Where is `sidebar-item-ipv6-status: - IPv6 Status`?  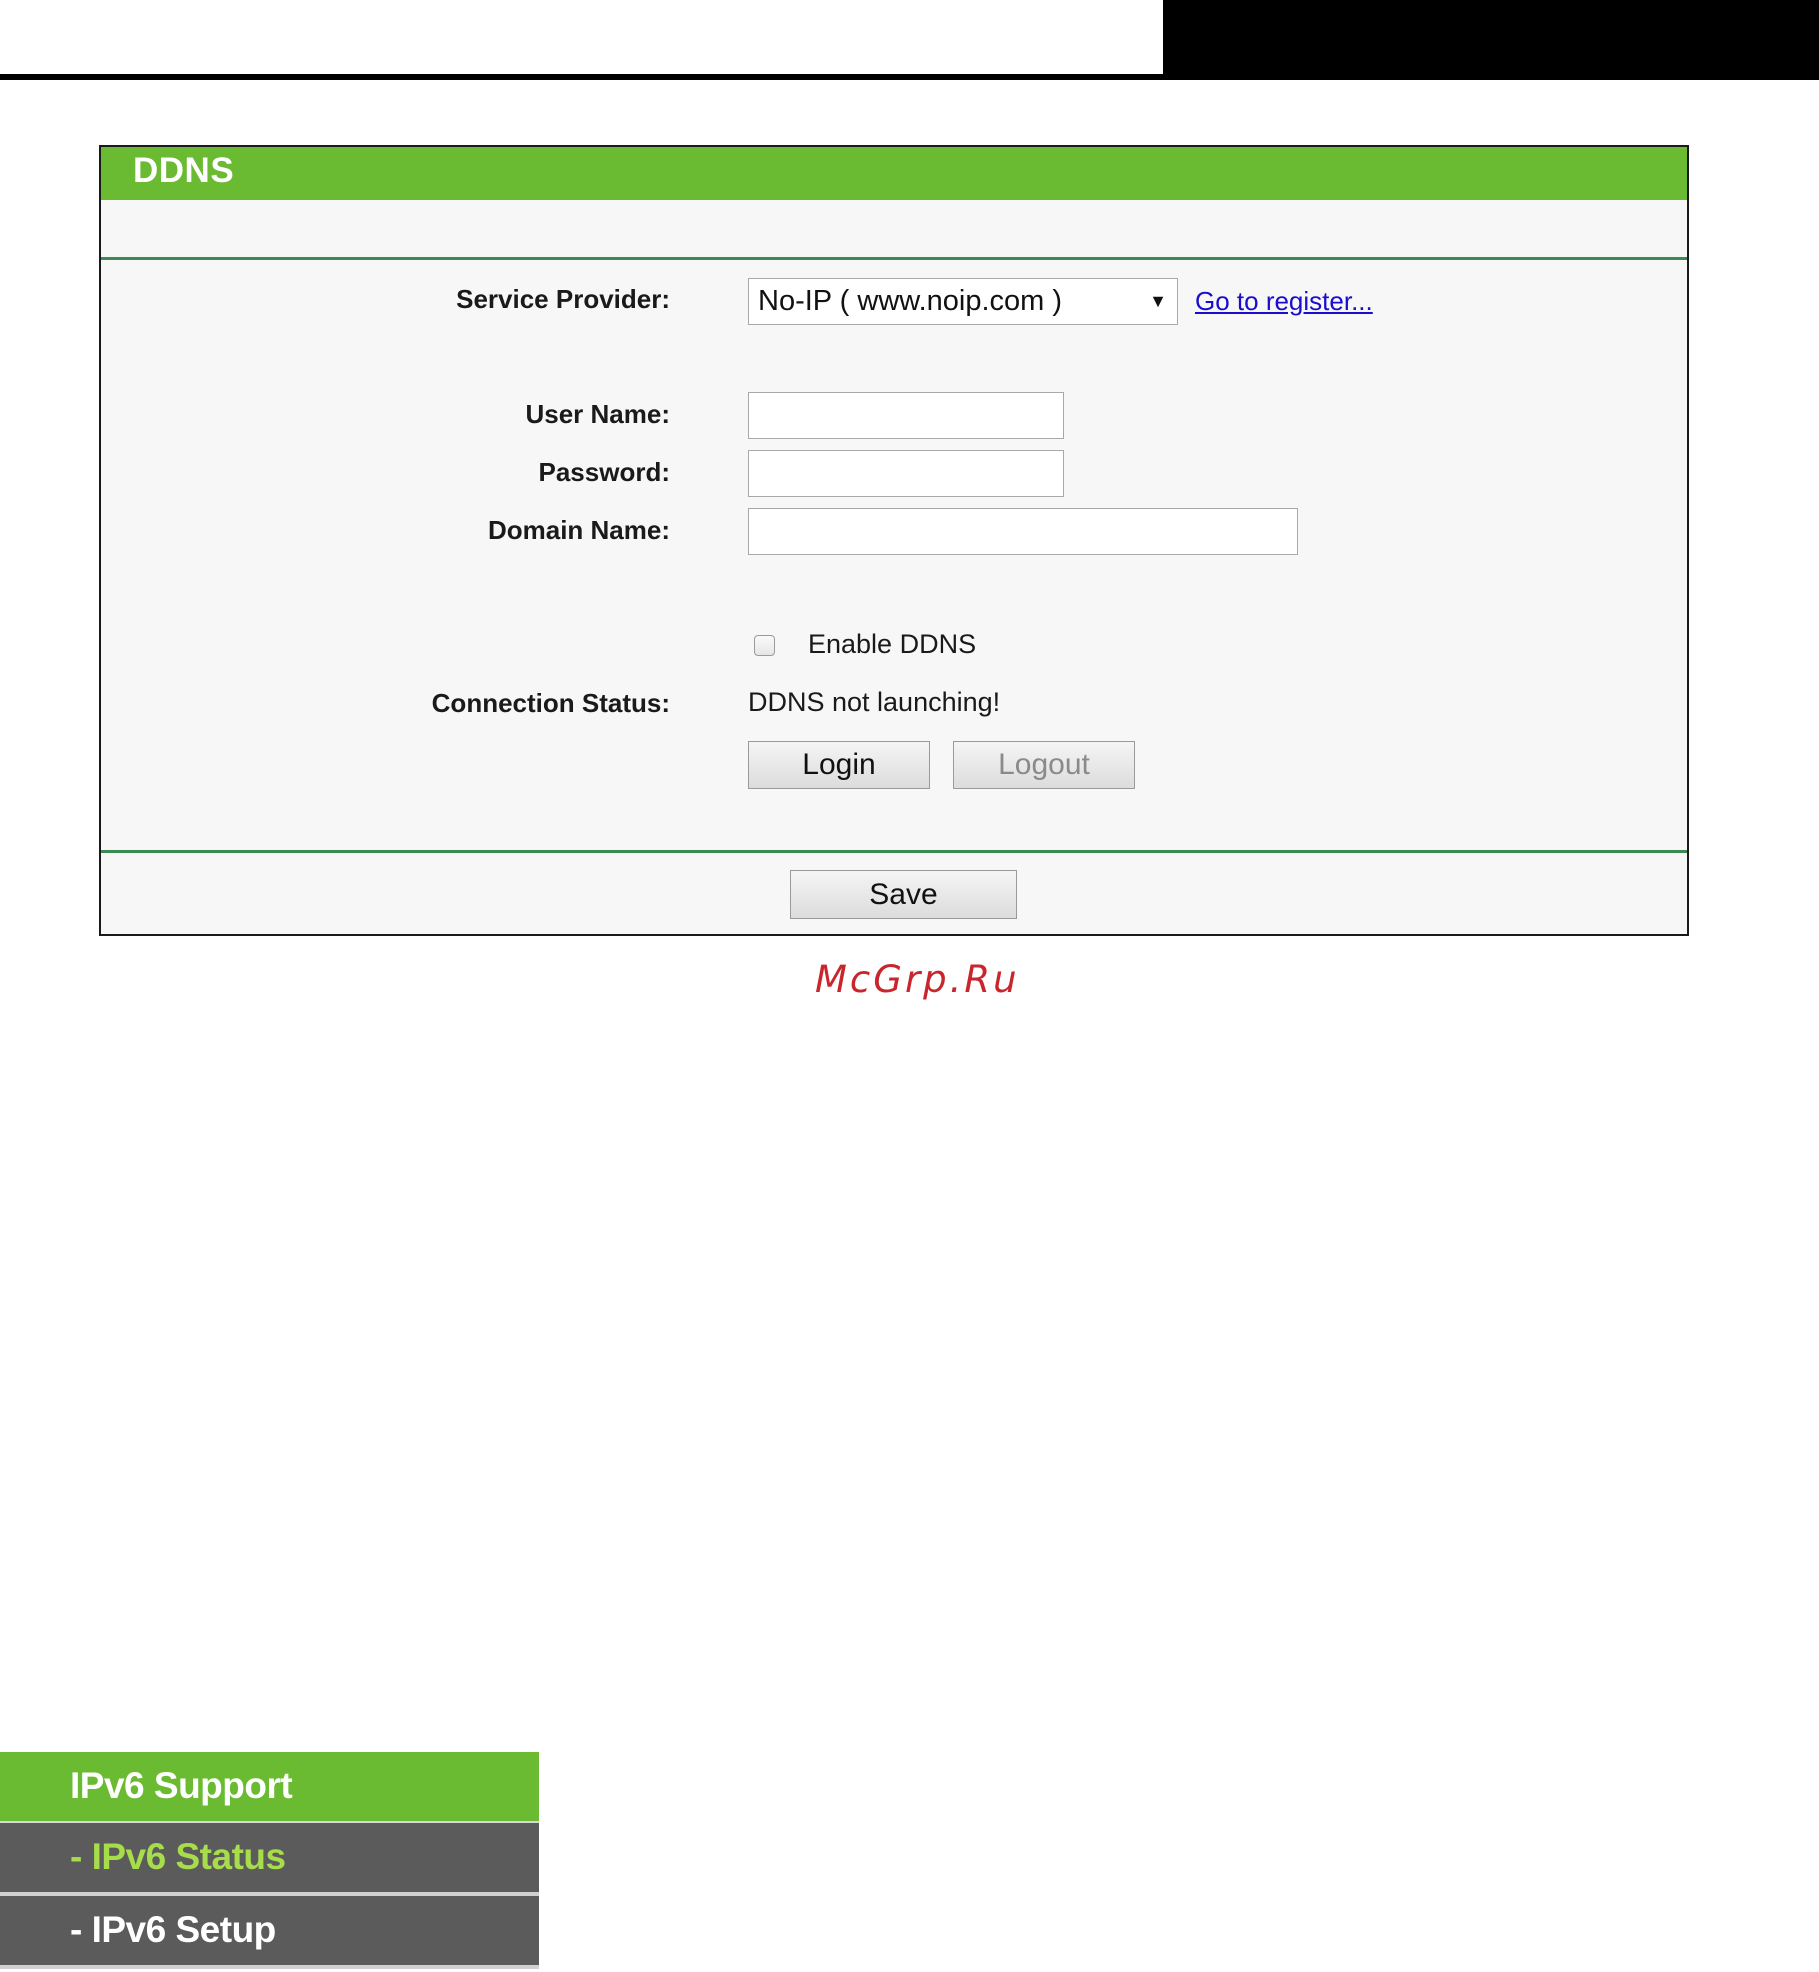
sidebar-item-ipv6-status: - IPv6 Status is located at coordinates (269, 1859).